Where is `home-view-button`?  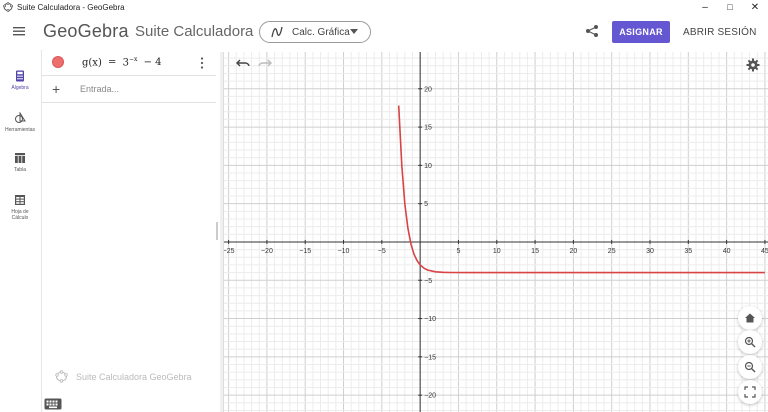
home-view-button is located at coordinates (750, 318).